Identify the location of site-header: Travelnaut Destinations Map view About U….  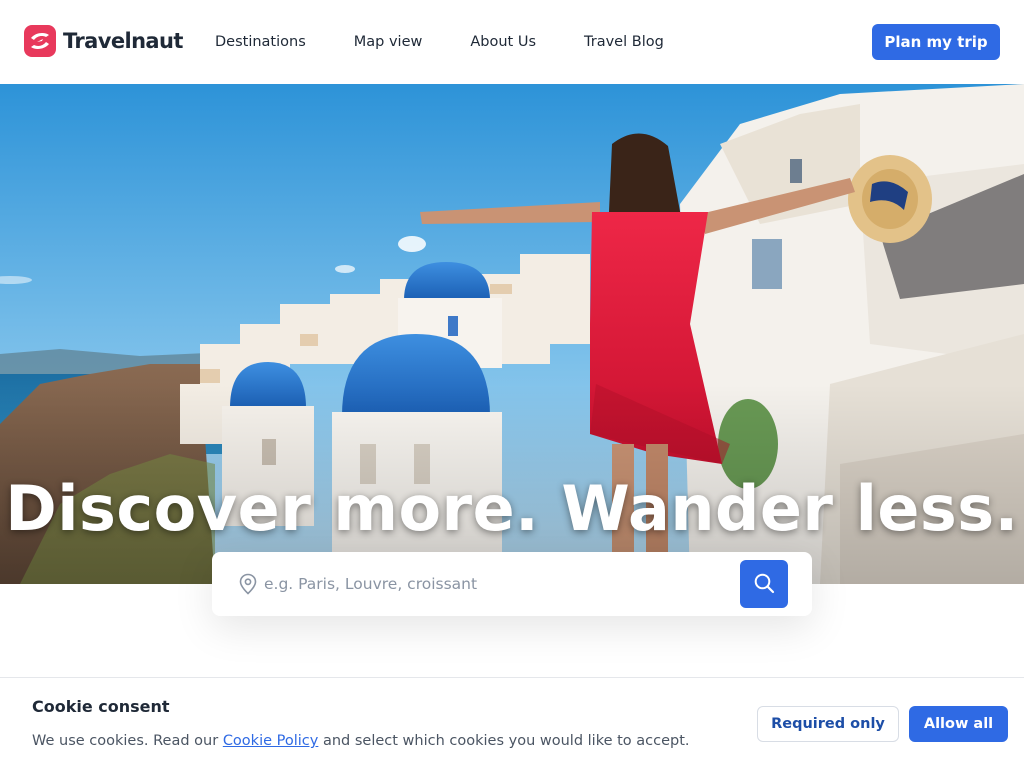
(512, 42).